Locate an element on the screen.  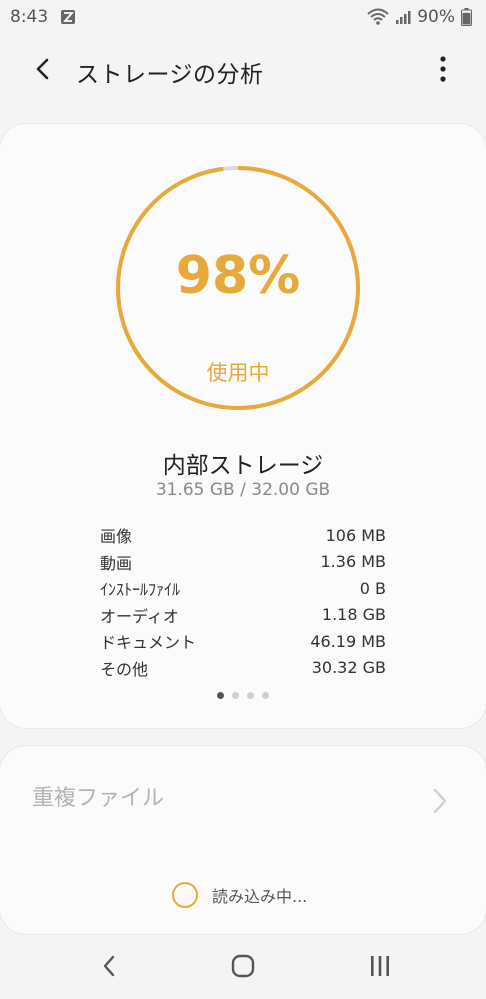
more-vertical-icon is located at coordinates (443, 71).